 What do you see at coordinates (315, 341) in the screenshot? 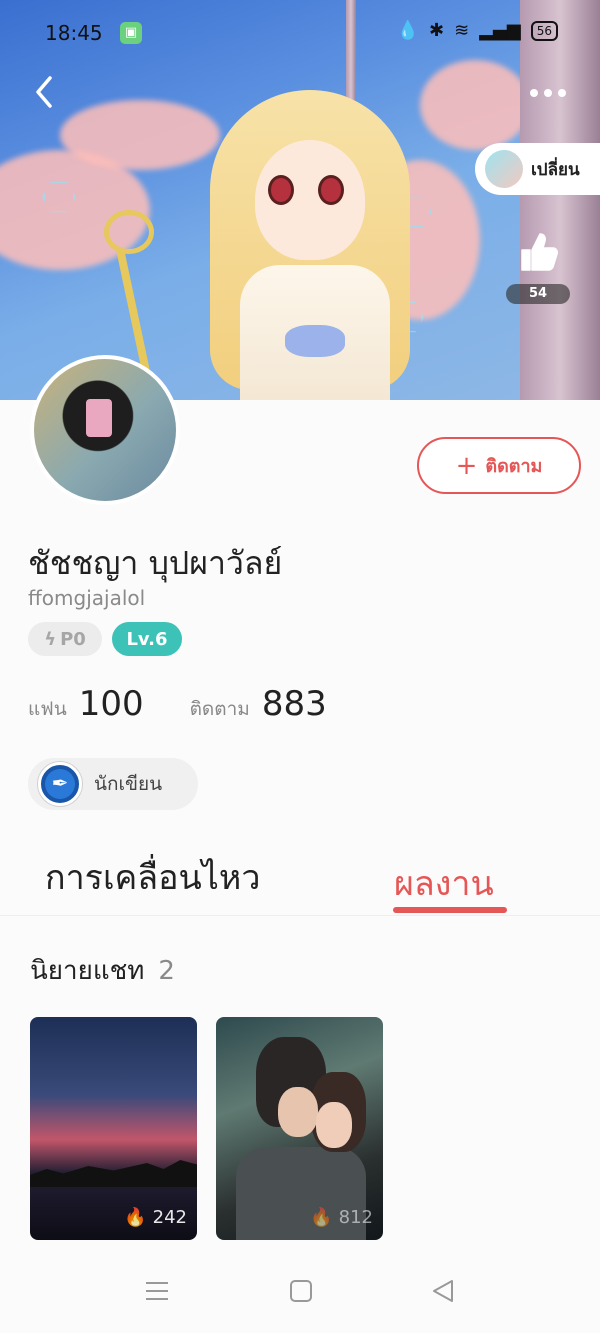
I see `character-bow` at bounding box center [315, 341].